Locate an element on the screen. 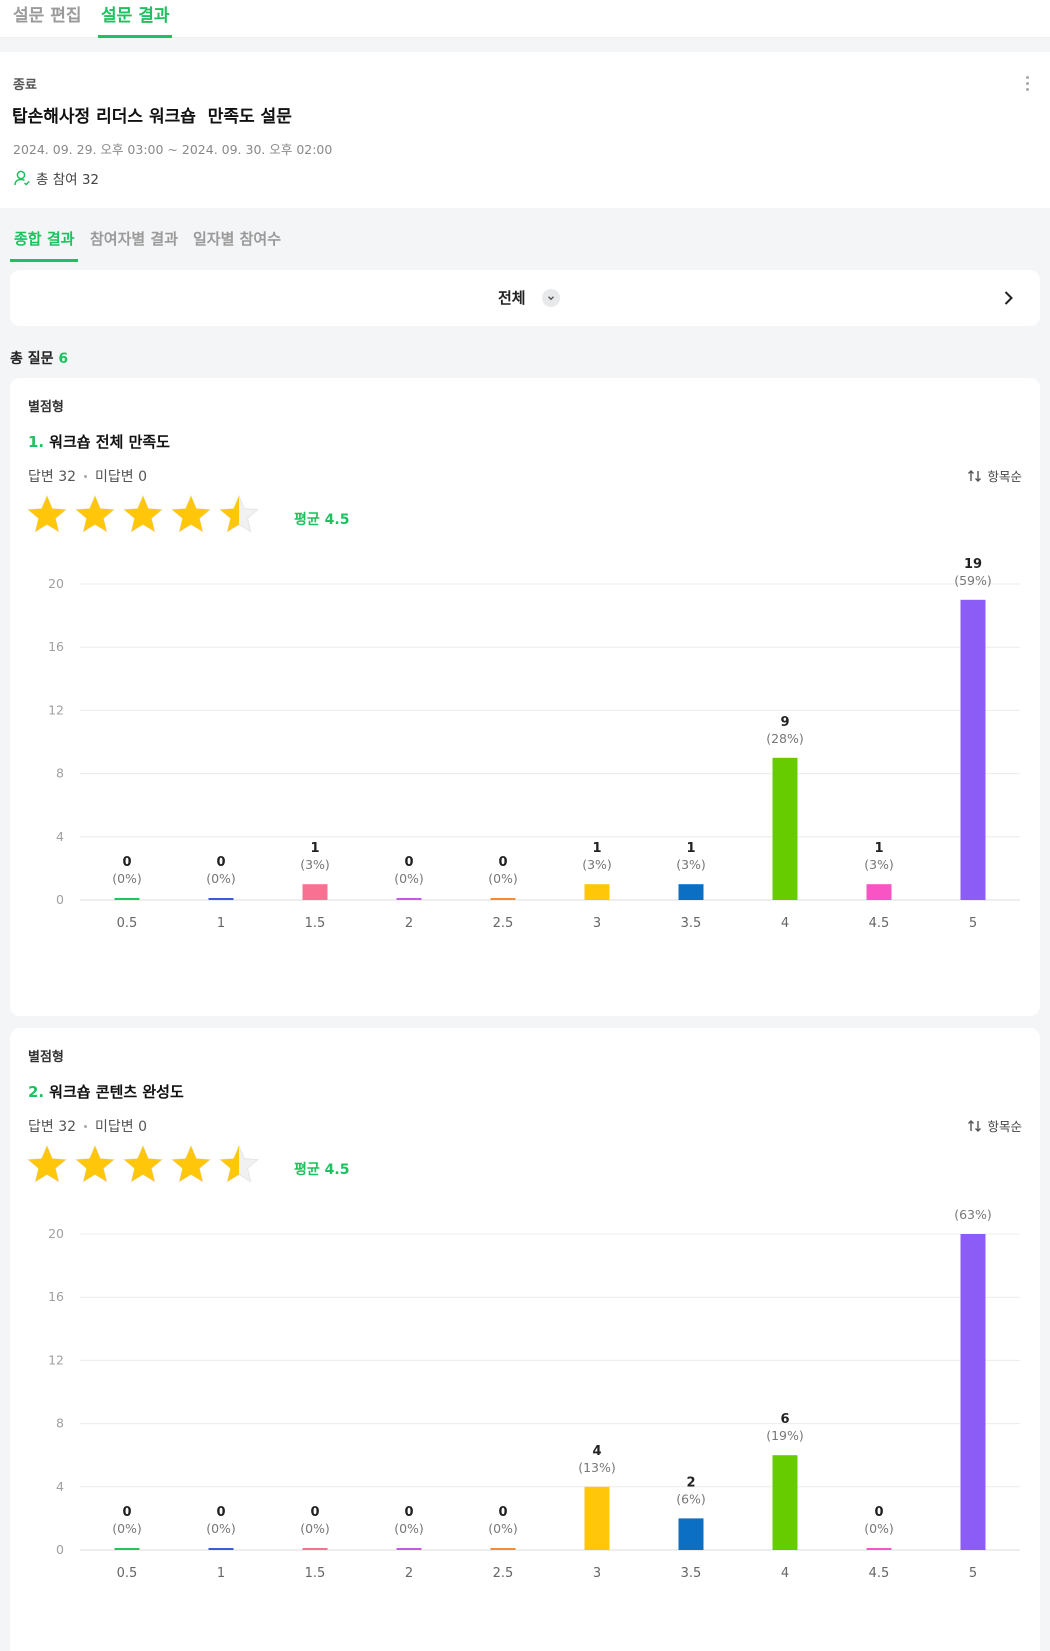 The image size is (1050, 1651). status-badge: 종료 is located at coordinates (25, 85).